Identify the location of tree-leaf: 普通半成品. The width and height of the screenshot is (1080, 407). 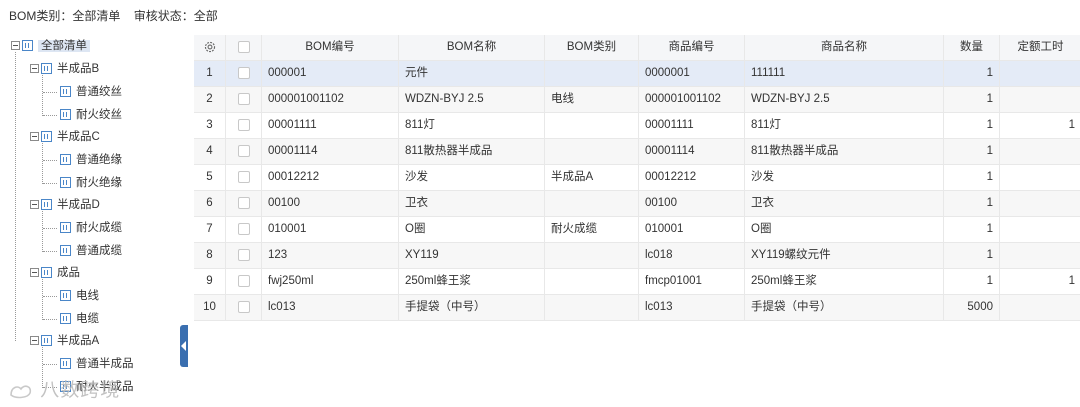
(97, 364).